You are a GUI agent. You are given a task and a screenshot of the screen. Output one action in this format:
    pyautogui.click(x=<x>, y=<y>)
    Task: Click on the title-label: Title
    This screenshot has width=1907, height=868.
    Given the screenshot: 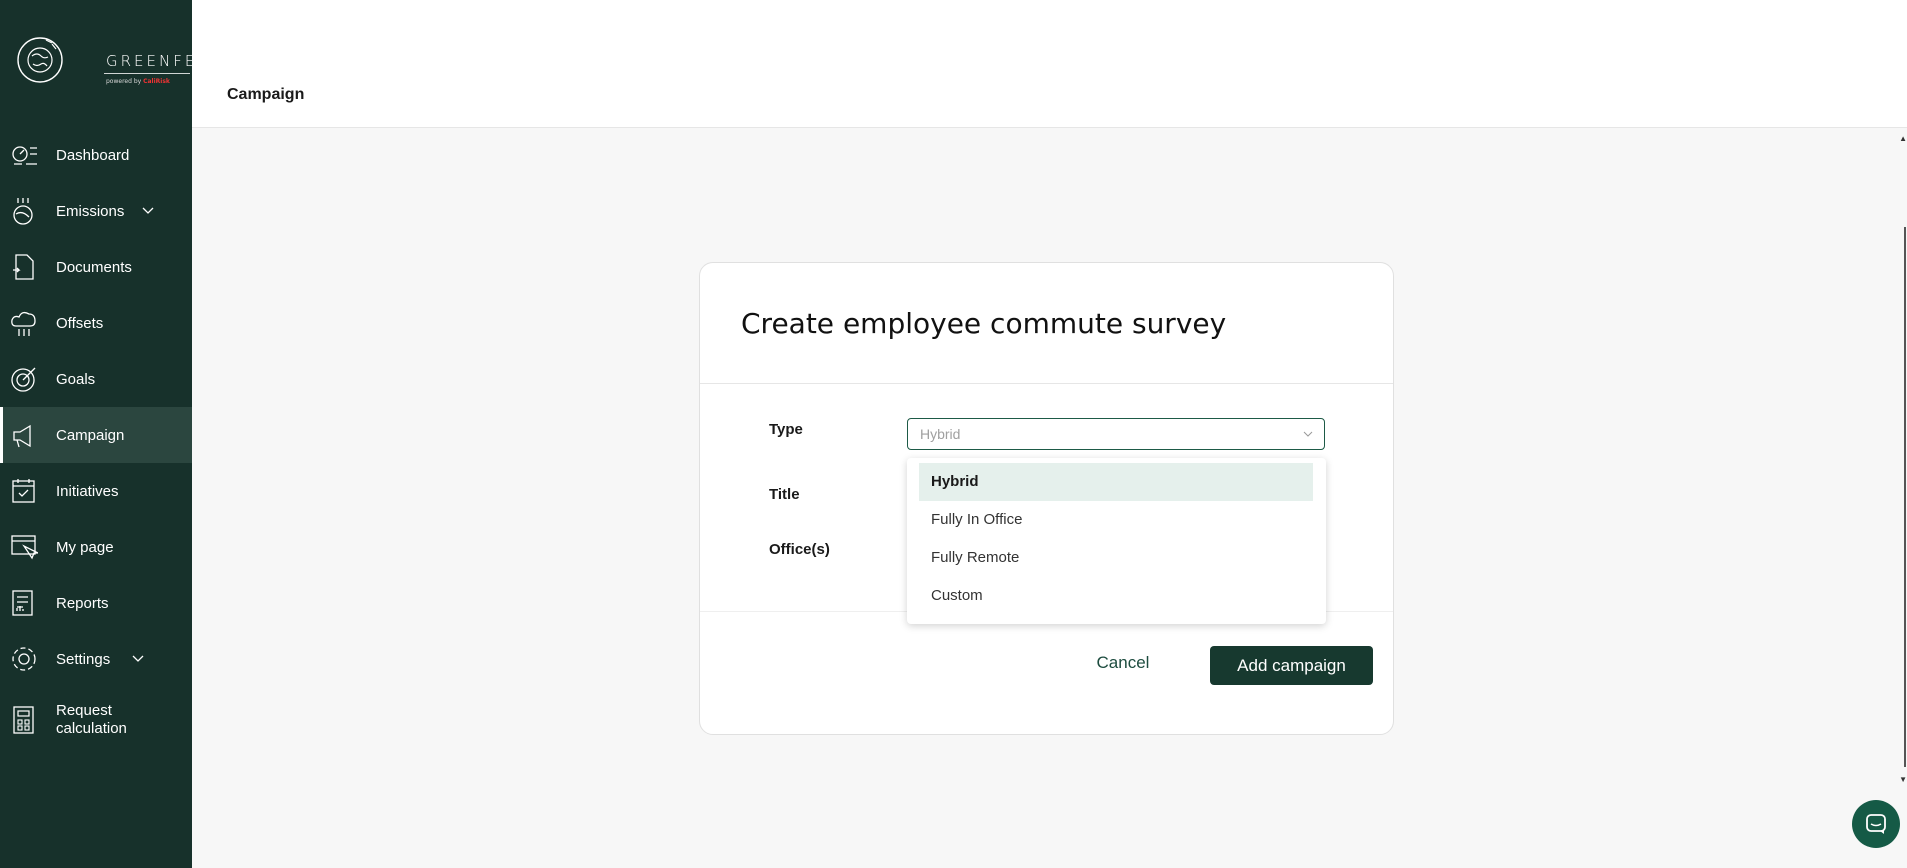 What is the action you would take?
    pyautogui.click(x=784, y=494)
    